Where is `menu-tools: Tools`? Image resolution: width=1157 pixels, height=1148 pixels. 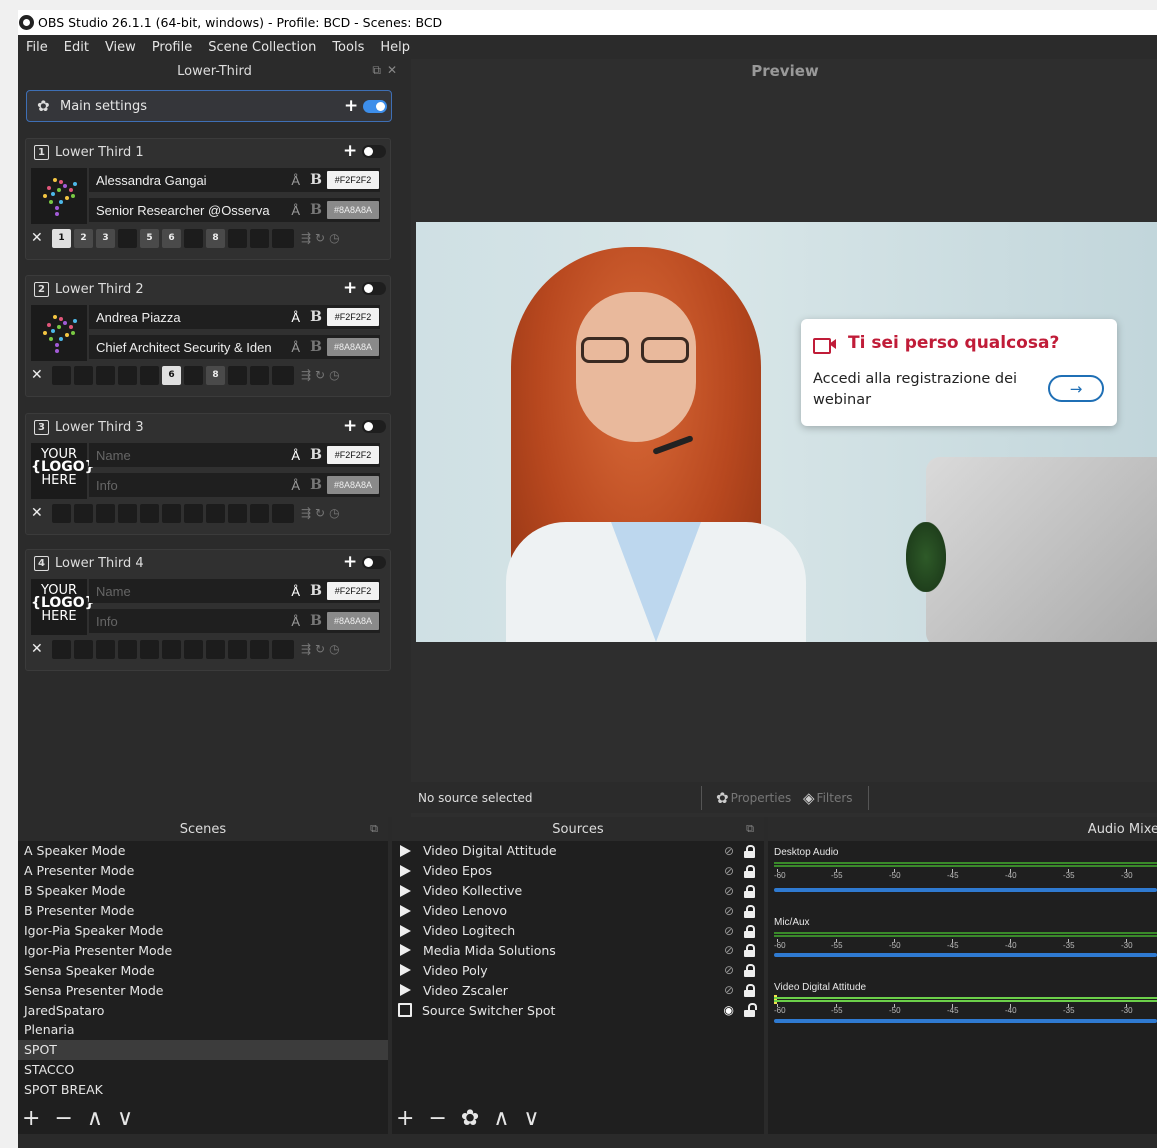 menu-tools: Tools is located at coordinates (348, 47).